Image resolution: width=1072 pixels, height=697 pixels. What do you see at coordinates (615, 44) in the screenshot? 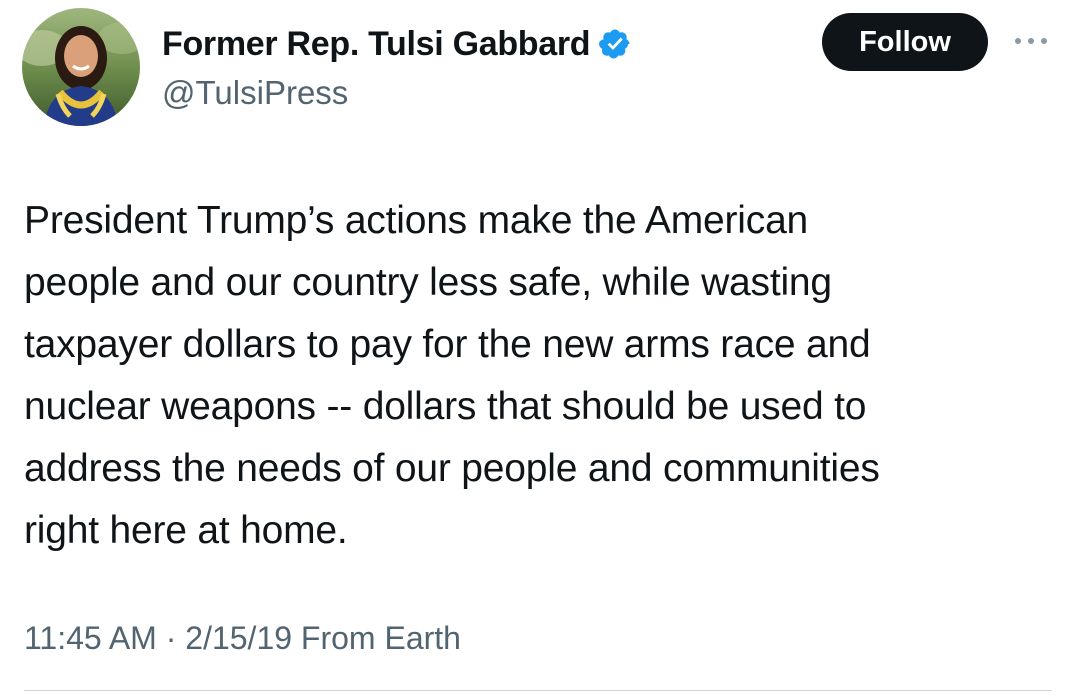
I see `verified-badge-icon` at bounding box center [615, 44].